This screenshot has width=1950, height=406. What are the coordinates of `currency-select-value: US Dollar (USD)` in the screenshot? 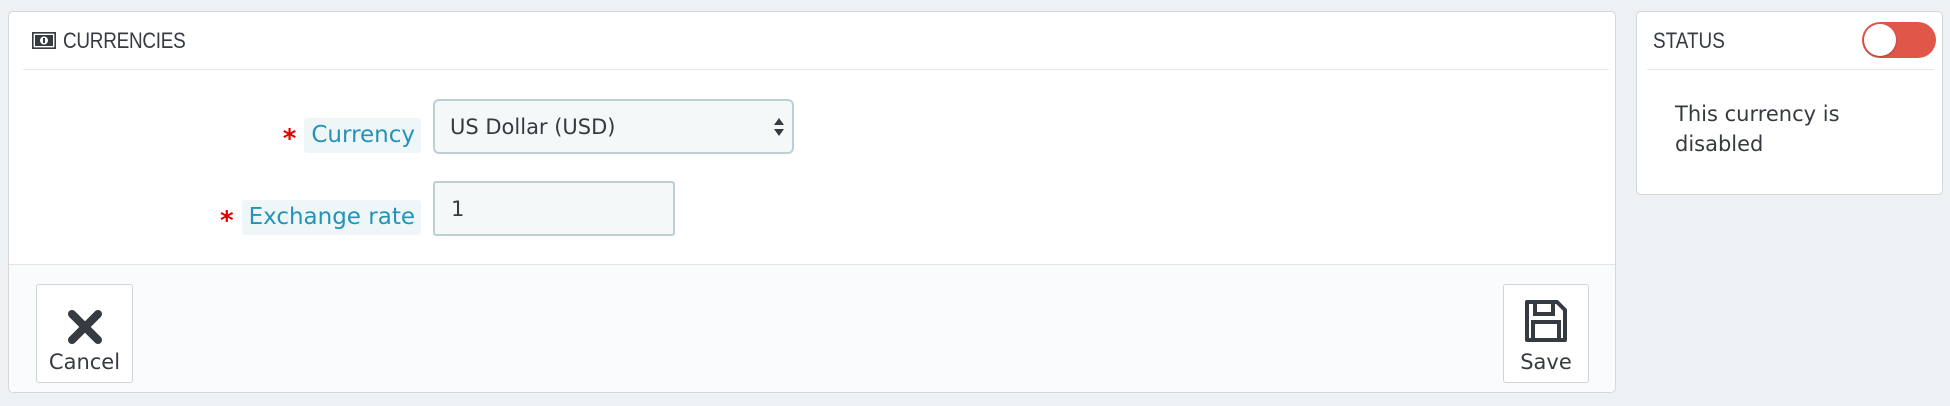 It's located at (533, 126).